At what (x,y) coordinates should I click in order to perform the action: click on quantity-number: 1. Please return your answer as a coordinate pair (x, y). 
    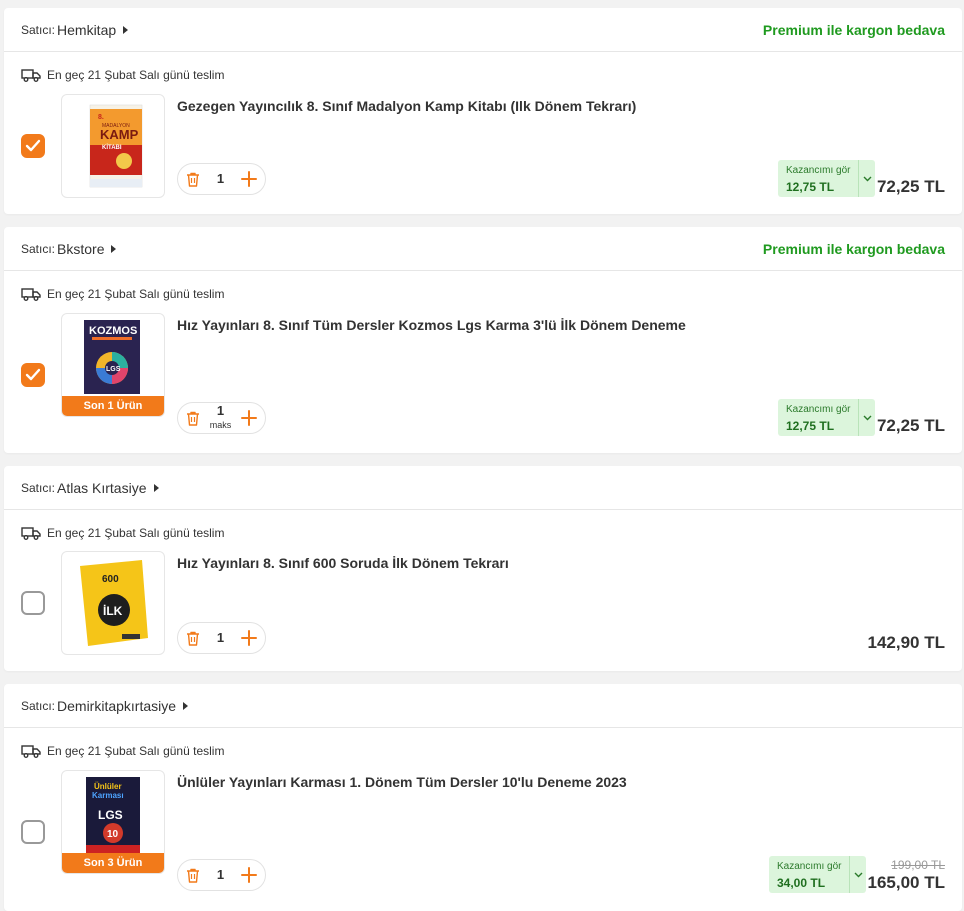
    Looking at the image, I should click on (220, 410).